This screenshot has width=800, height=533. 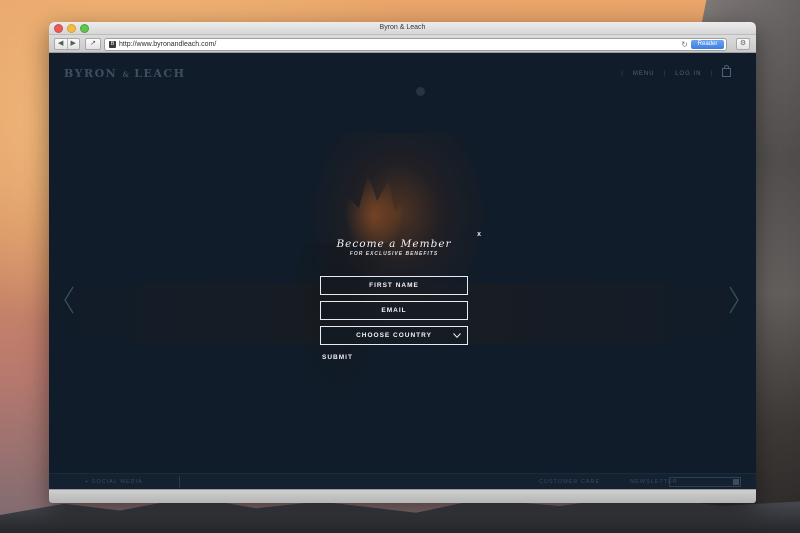 I want to click on site-logo: BYRON & LEACH, so click(x=125, y=73).